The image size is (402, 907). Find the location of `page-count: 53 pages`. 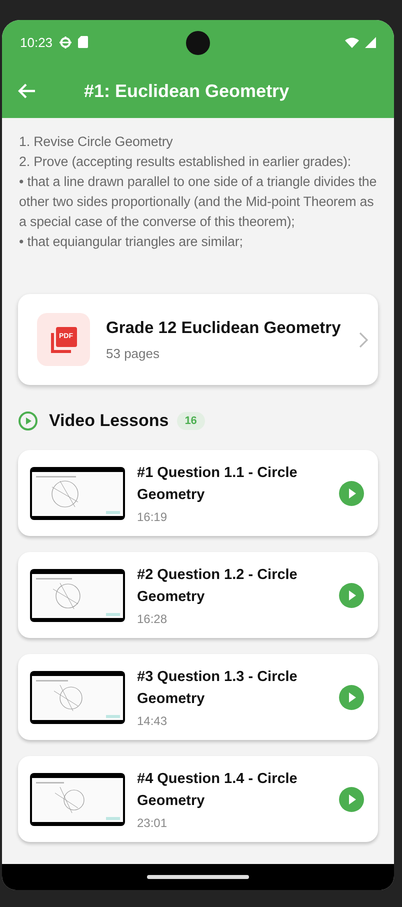

page-count: 53 pages is located at coordinates (133, 353).